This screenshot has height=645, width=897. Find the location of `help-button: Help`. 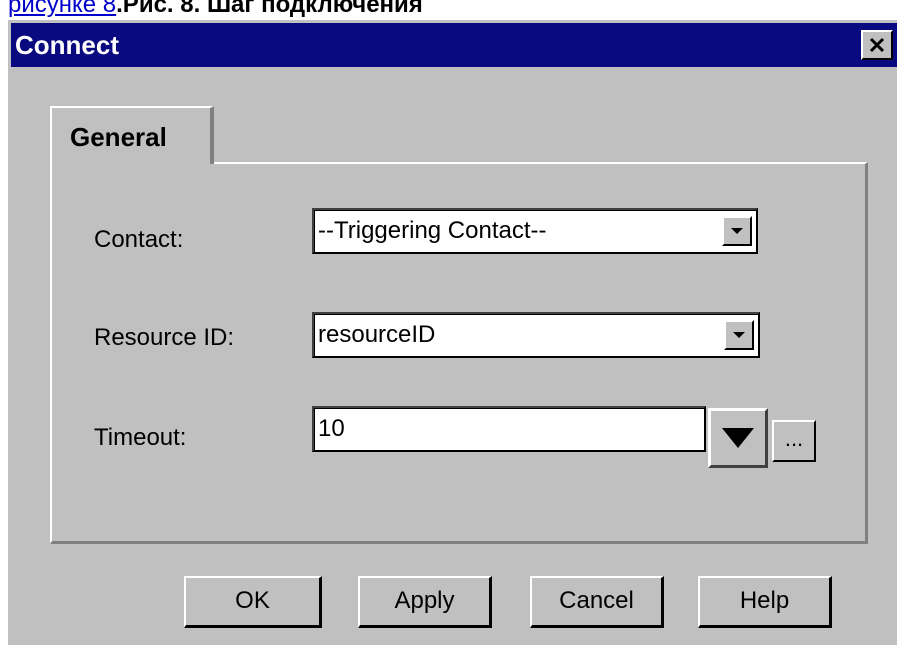

help-button: Help is located at coordinates (765, 602).